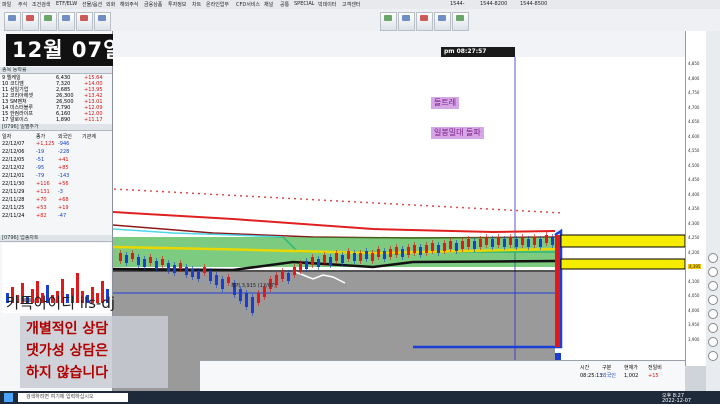 Image resolution: width=720 pixels, height=404 pixels. What do you see at coordinates (64, 144) in the screenshot?
I see `daily-cell: -946` at bounding box center [64, 144].